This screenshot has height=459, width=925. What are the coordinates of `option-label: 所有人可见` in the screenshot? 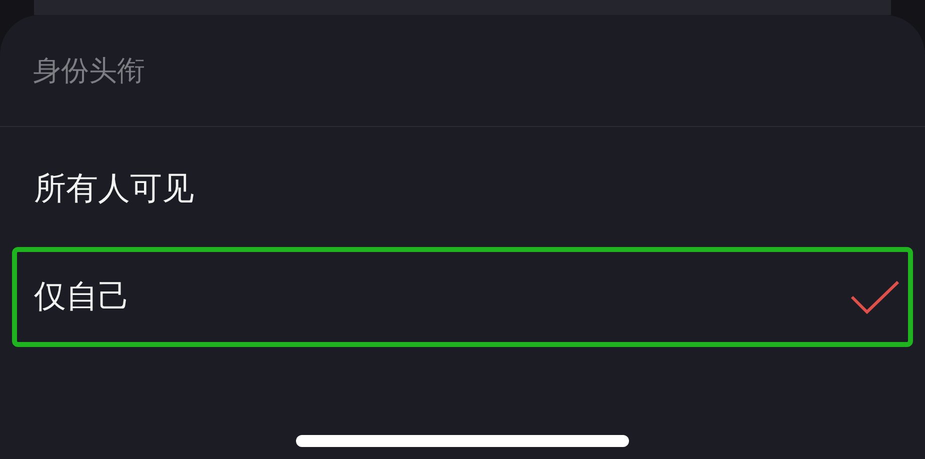 It's located at (114, 188).